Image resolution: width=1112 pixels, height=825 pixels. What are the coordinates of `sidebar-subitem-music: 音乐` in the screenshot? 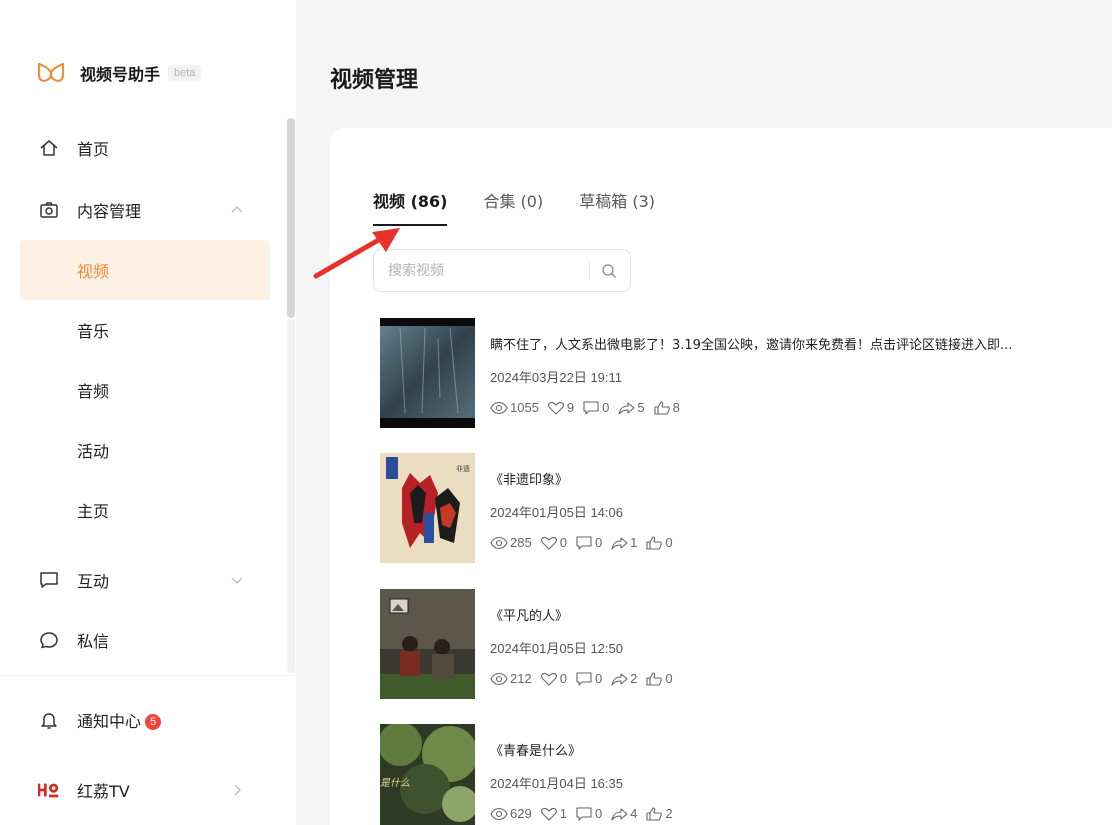 It's located at (145, 330).